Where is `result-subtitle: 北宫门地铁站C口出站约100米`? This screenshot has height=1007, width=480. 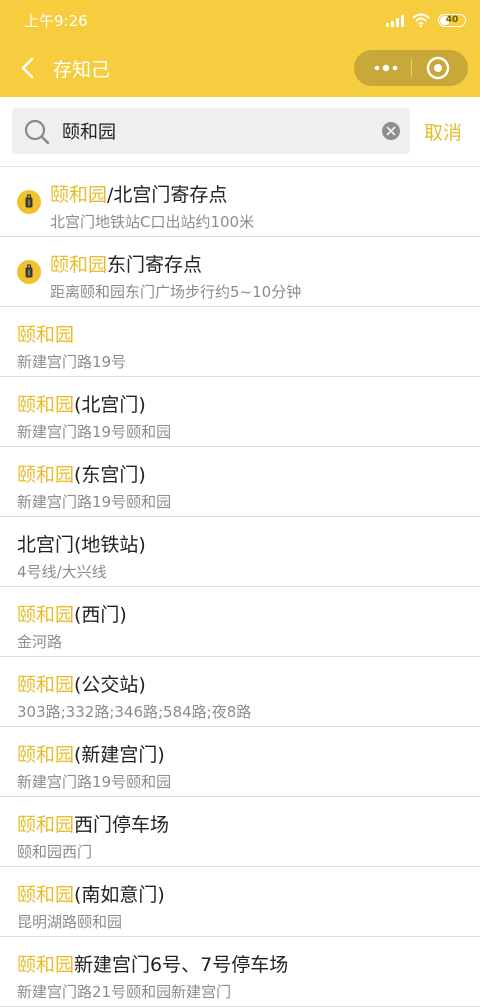 result-subtitle: 北宫门地铁站C口出站约100米 is located at coordinates (152, 222).